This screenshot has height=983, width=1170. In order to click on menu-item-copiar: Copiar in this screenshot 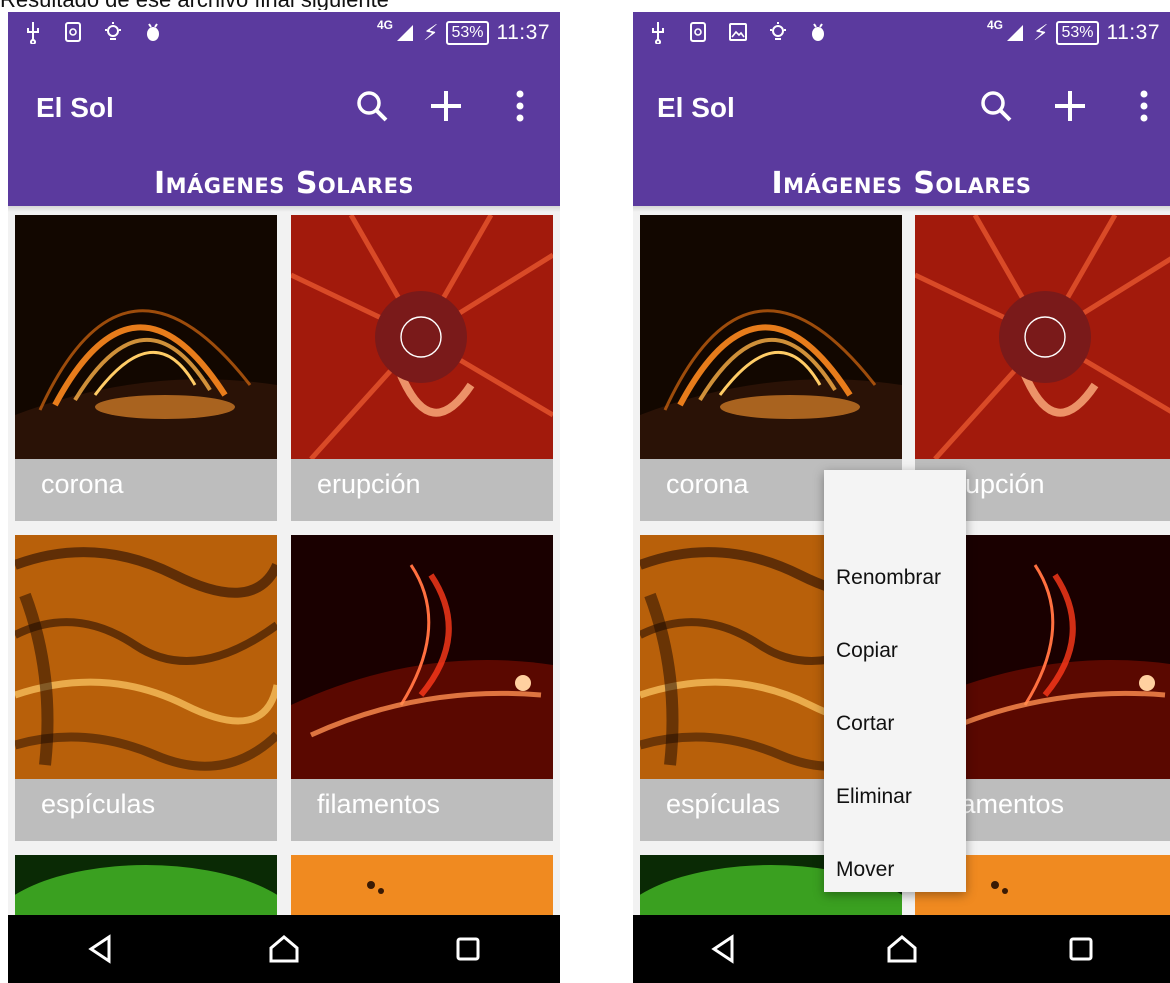, I will do `click(895, 667)`.